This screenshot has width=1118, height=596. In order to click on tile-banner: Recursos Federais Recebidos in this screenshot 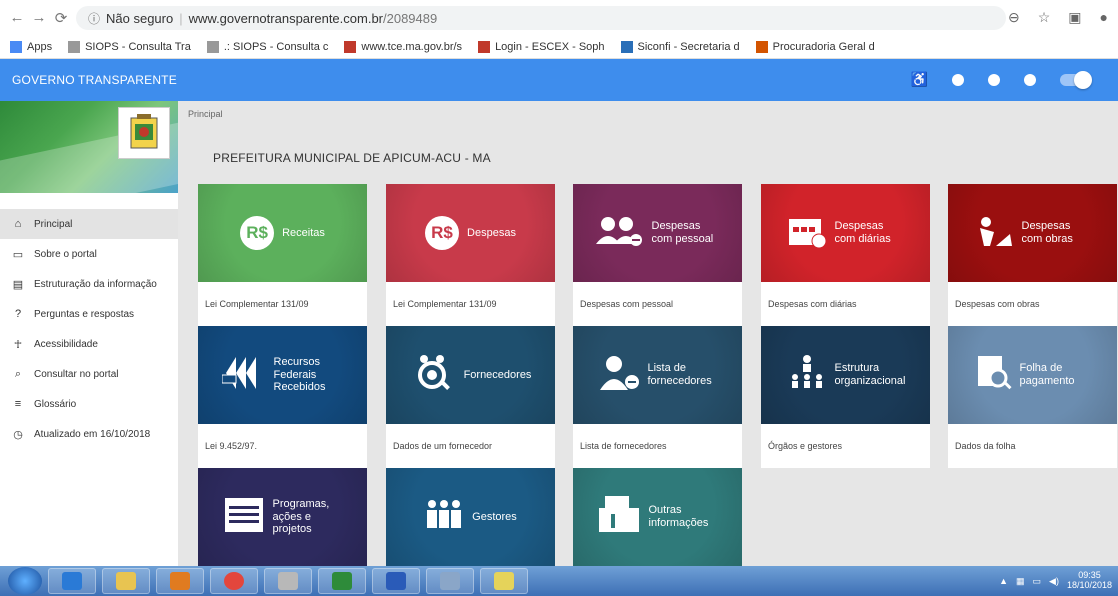, I will do `click(282, 375)`.